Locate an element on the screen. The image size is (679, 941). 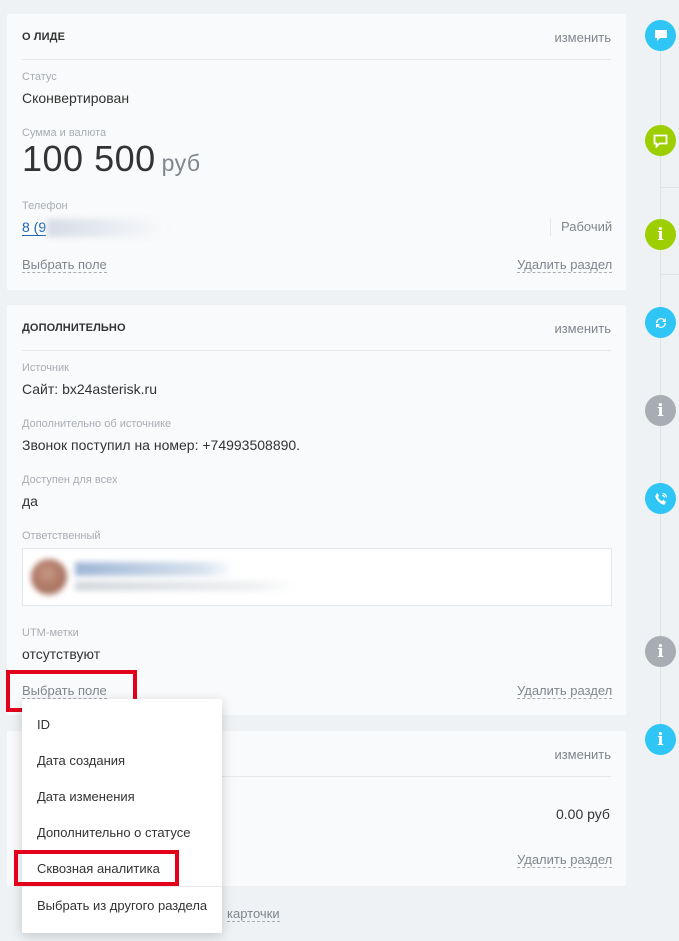
divider is located at coordinates (550, 227).